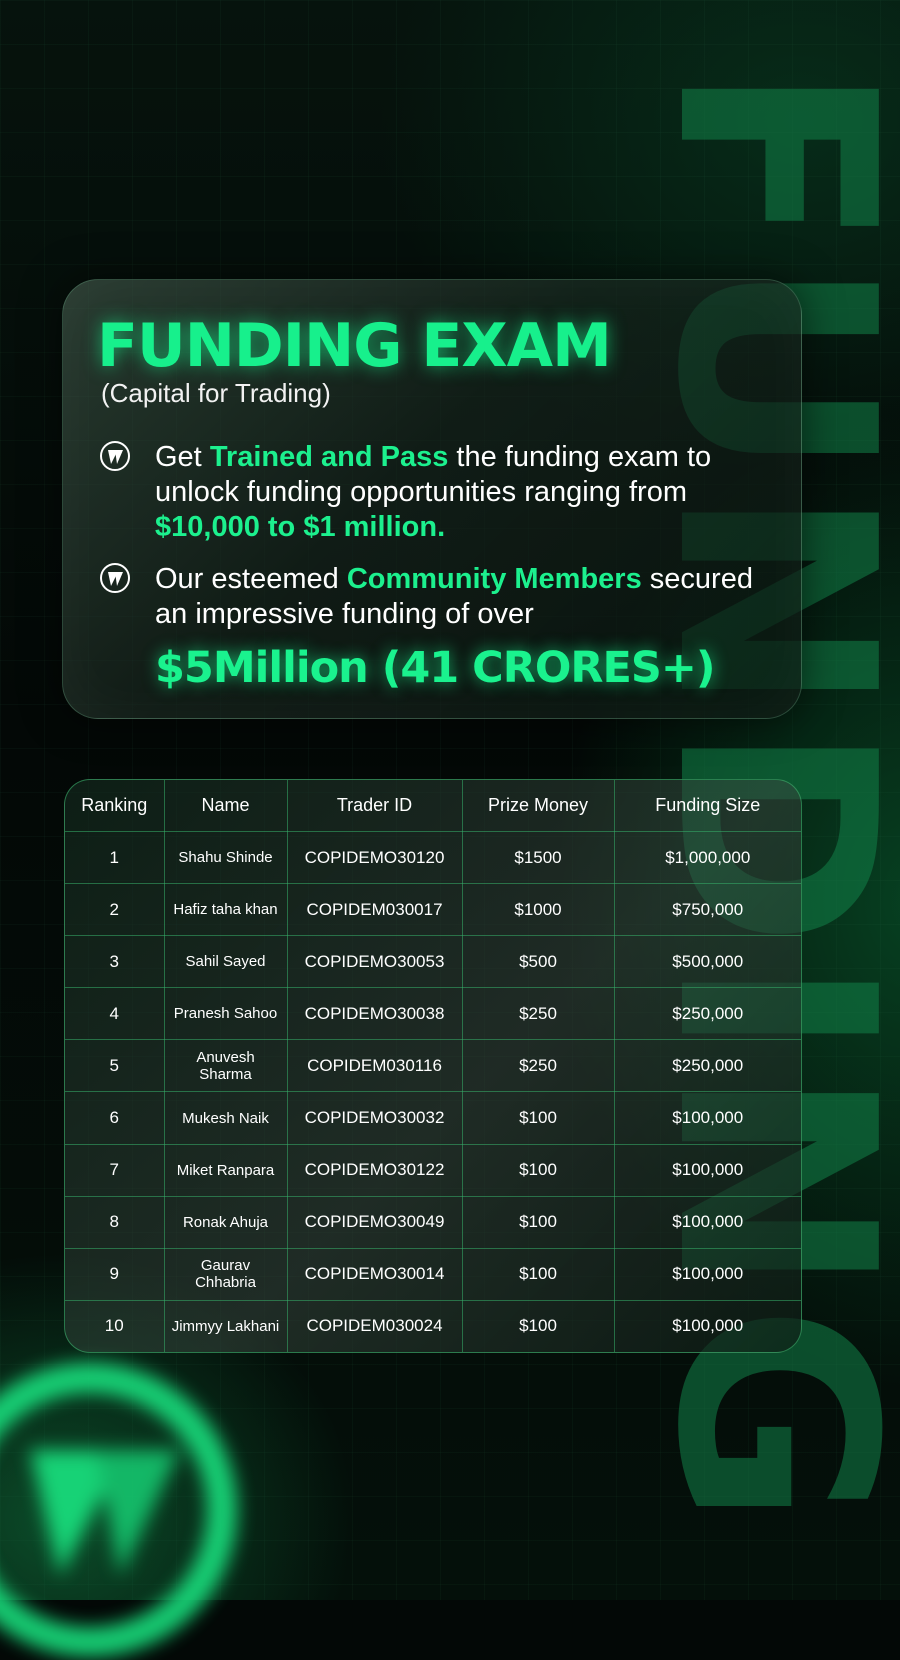 The height and width of the screenshot is (1660, 900). I want to click on cell-ranking: 6, so click(115, 1118).